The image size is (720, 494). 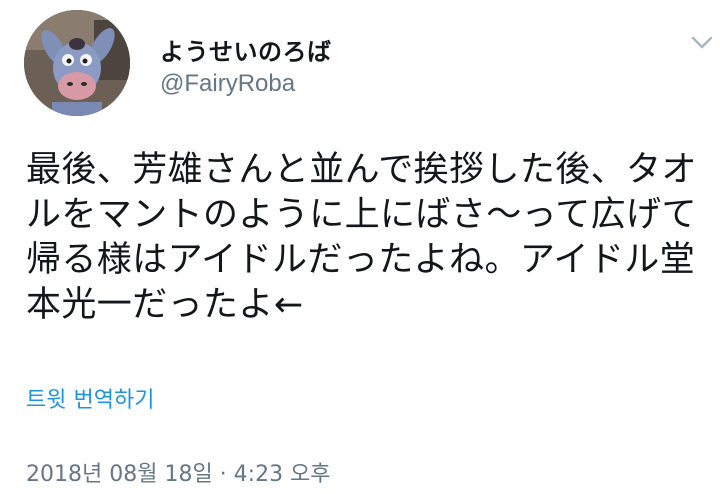 I want to click on chevron-down-icon, so click(x=702, y=42).